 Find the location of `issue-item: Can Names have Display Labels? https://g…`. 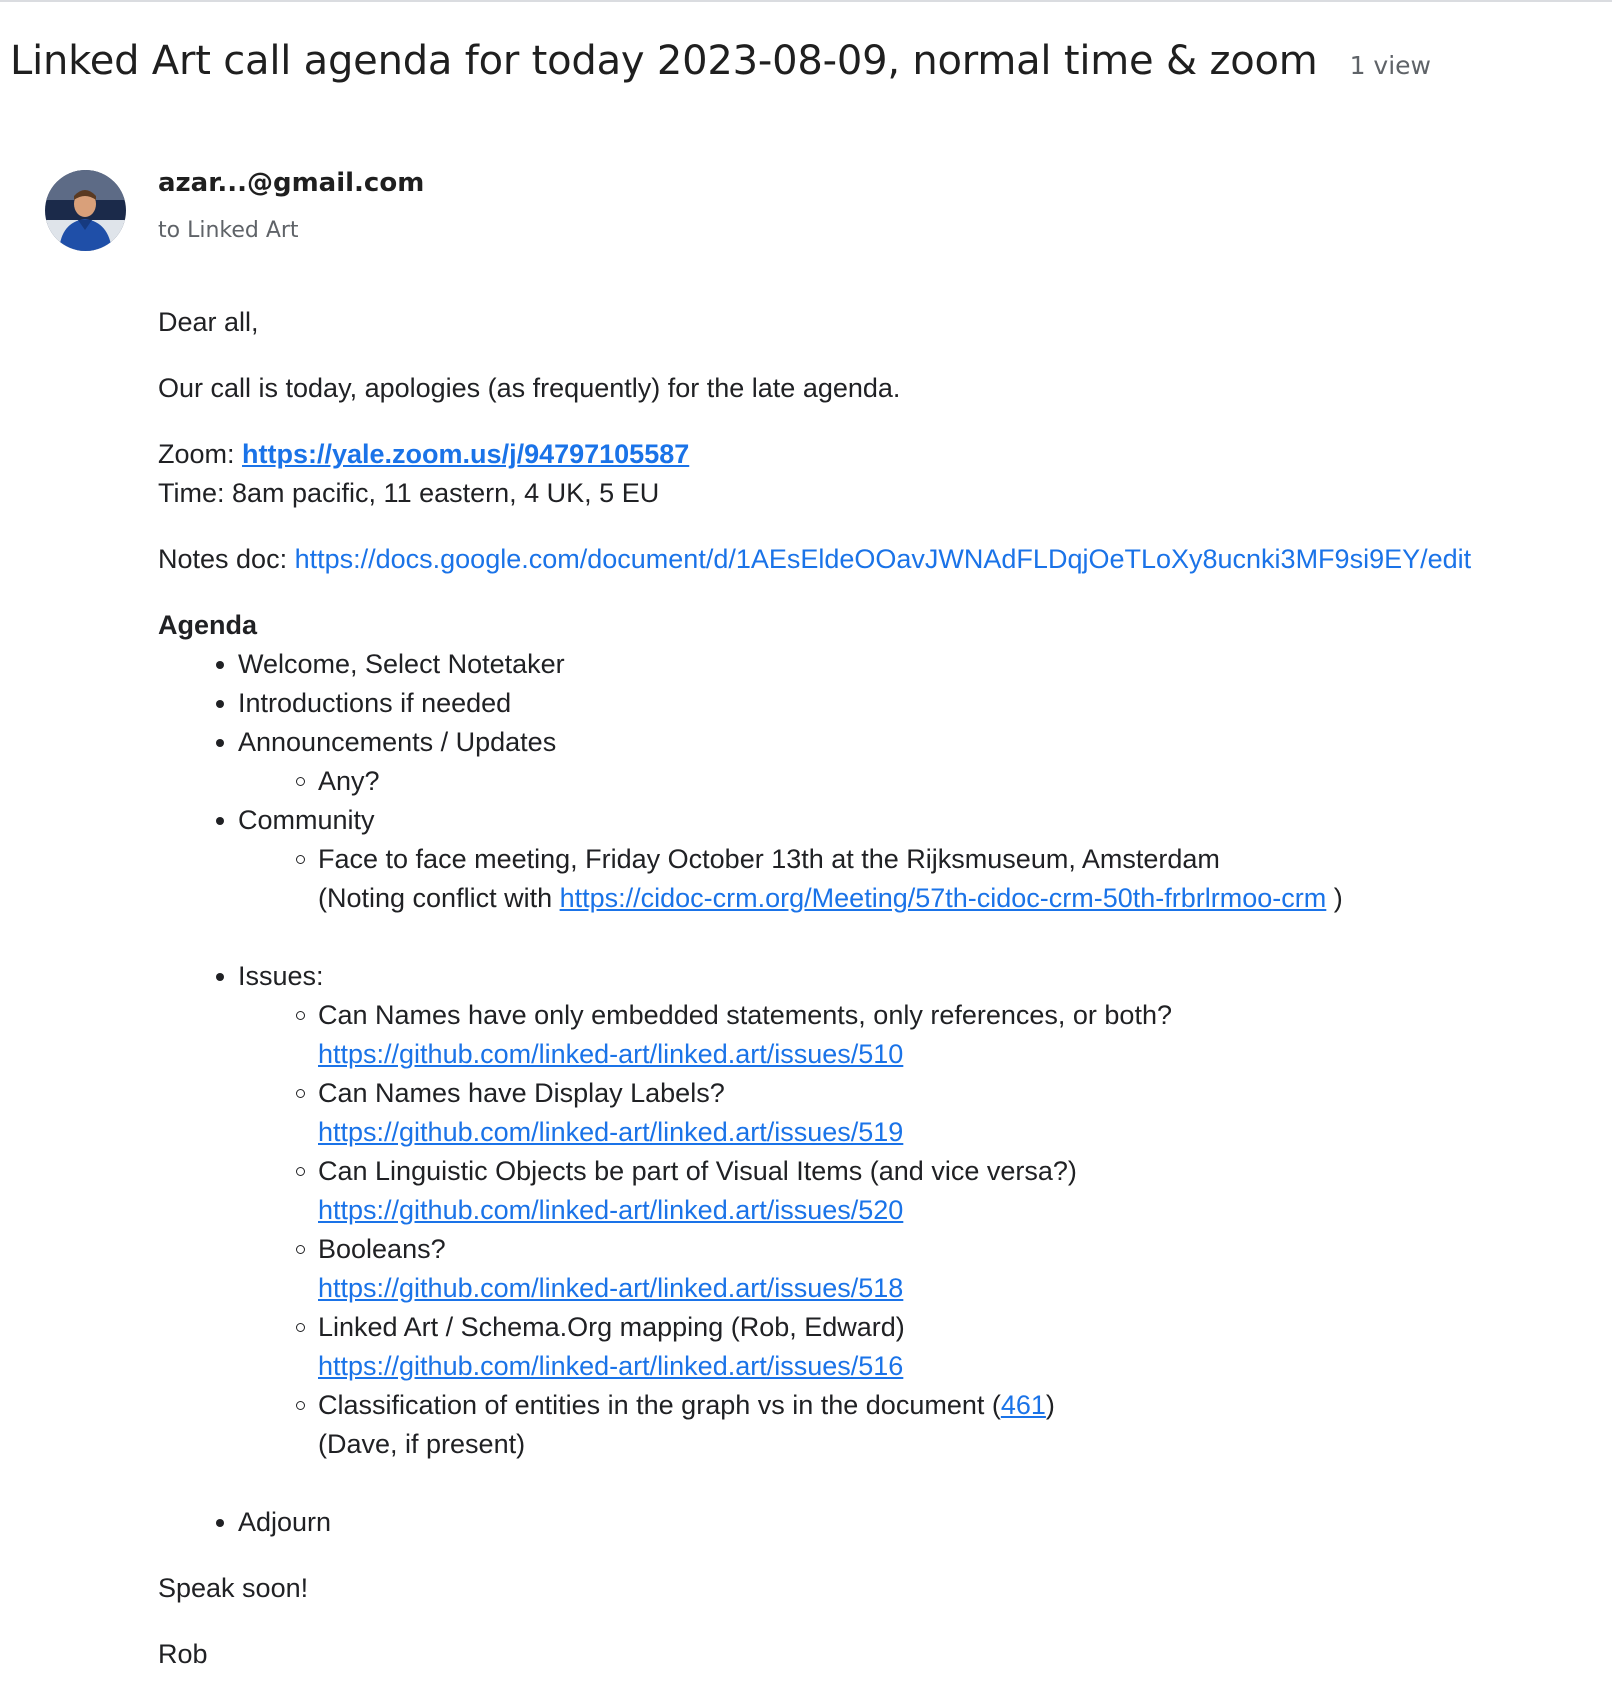

issue-item: Can Names have Display Labels? https://g… is located at coordinates (947, 1113).